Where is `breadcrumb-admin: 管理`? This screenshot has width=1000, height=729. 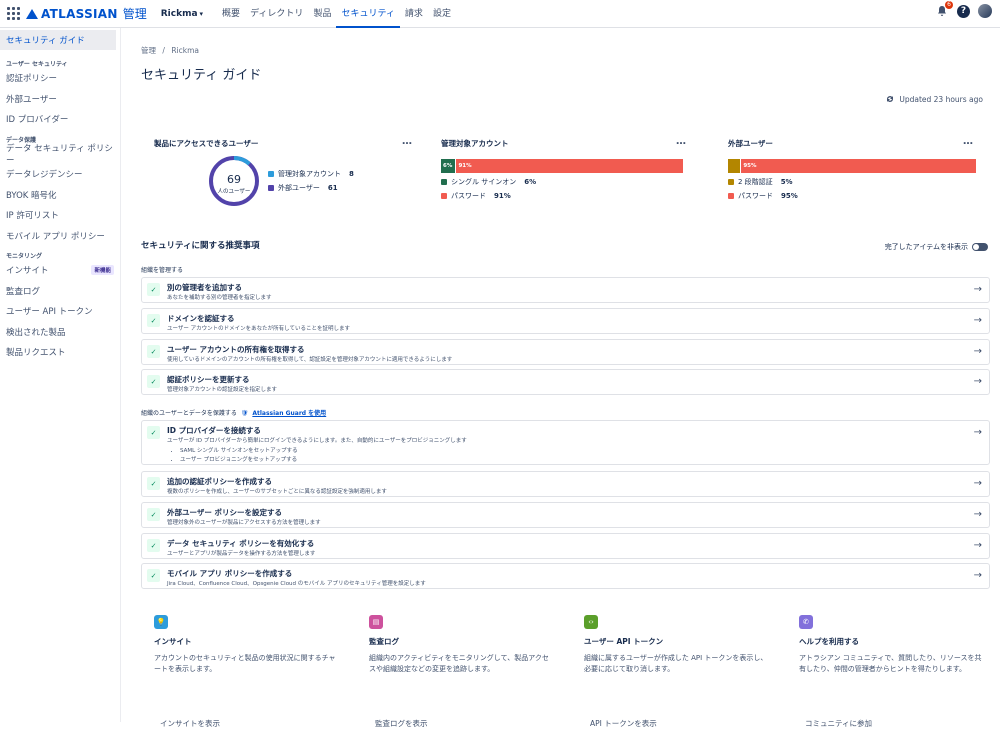 breadcrumb-admin: 管理 is located at coordinates (148, 50).